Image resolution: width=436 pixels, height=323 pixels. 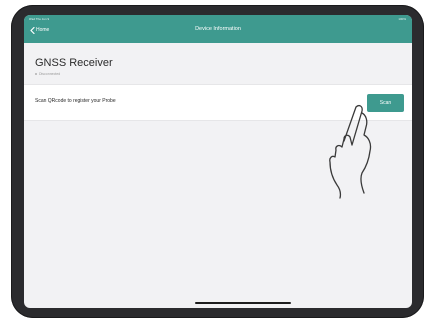 What do you see at coordinates (75, 101) in the screenshot?
I see `register-probe-label: Scan QRcode to register your Probe` at bounding box center [75, 101].